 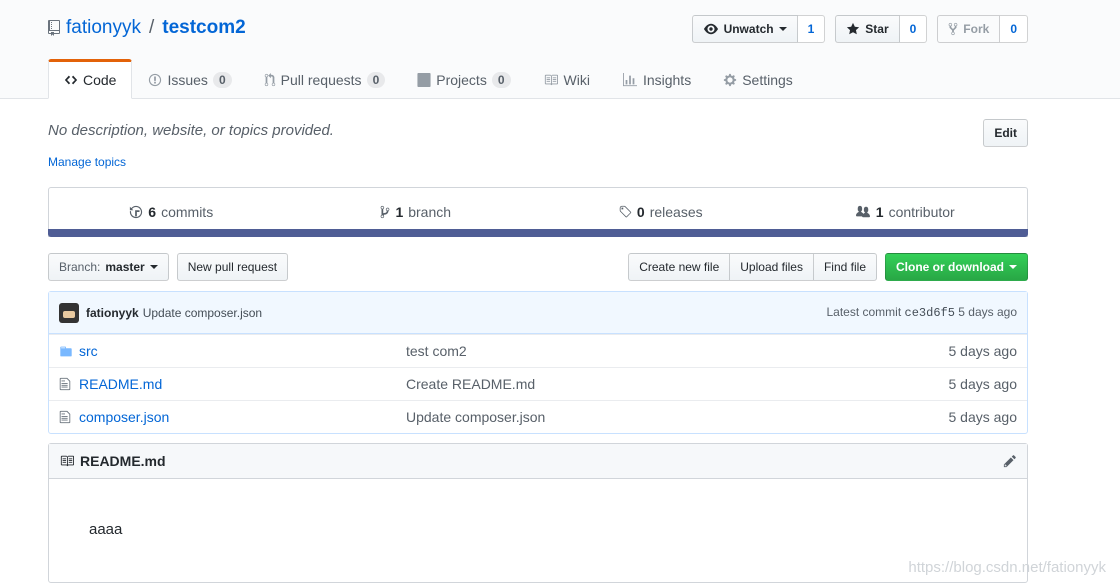 I want to click on manage-topics-link: Manage topics, so click(x=87, y=162).